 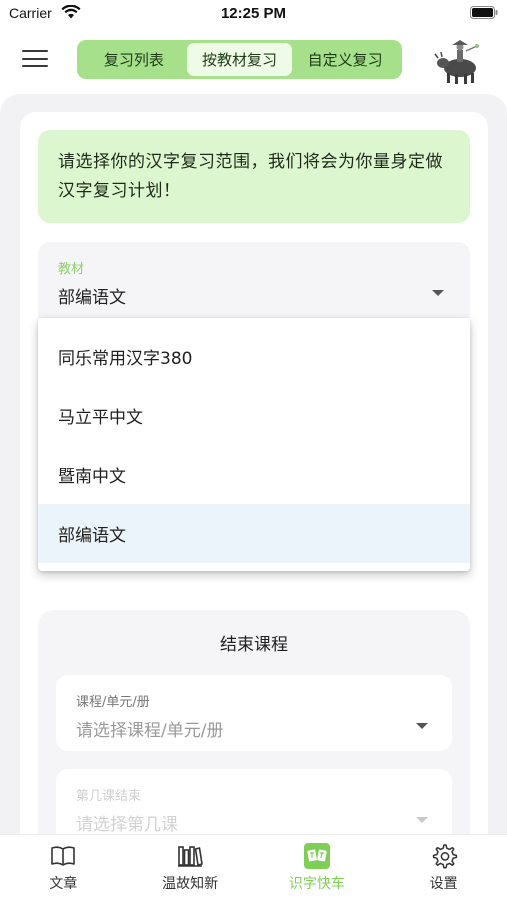 I want to click on end-lesson-placeholder: 请选择第几课, so click(x=127, y=825).